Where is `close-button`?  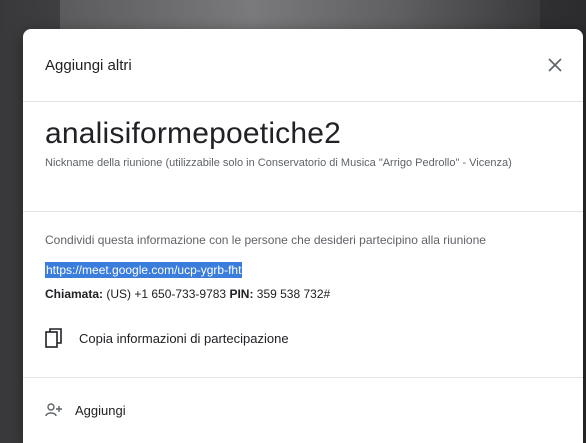
close-button is located at coordinates (555, 65).